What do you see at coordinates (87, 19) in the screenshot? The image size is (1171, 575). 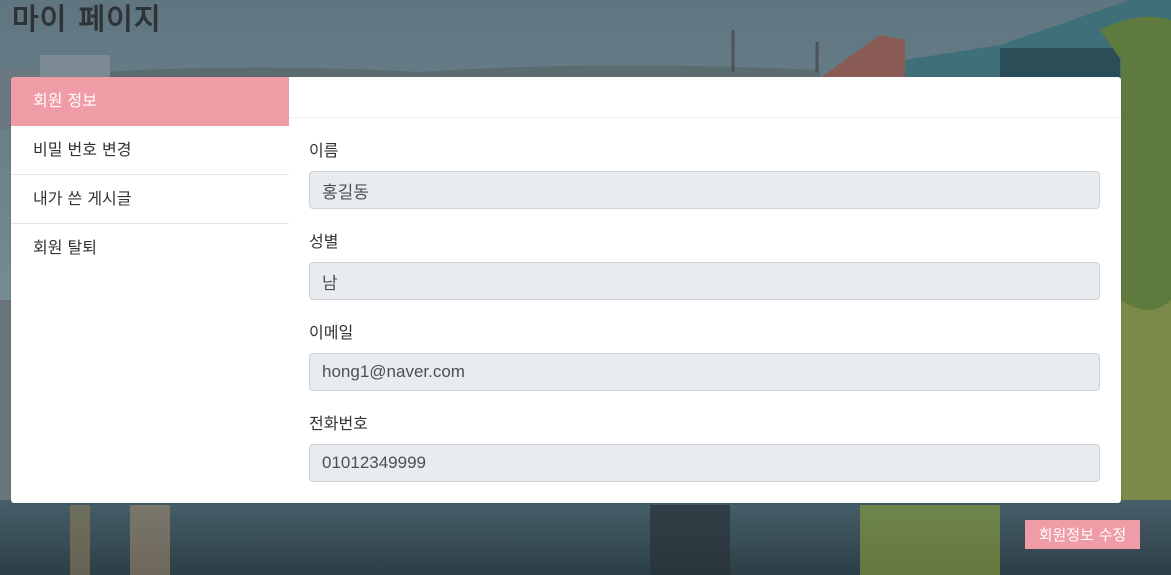 I see `page-title: 마이 페이지` at bounding box center [87, 19].